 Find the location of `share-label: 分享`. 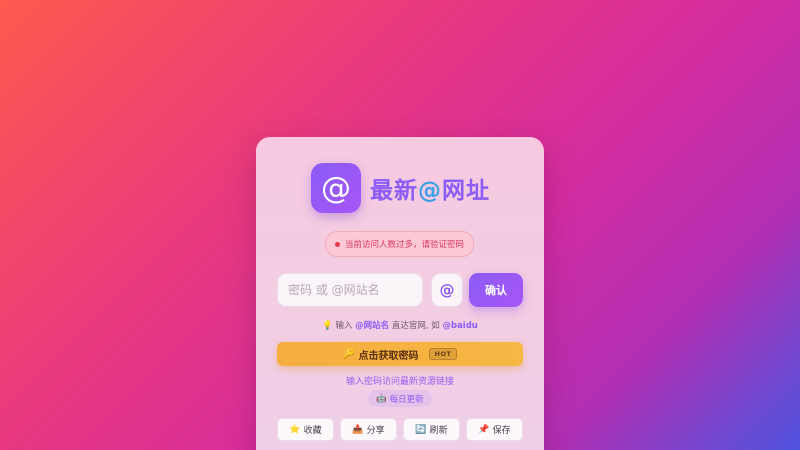

share-label: 分享 is located at coordinates (375, 431).